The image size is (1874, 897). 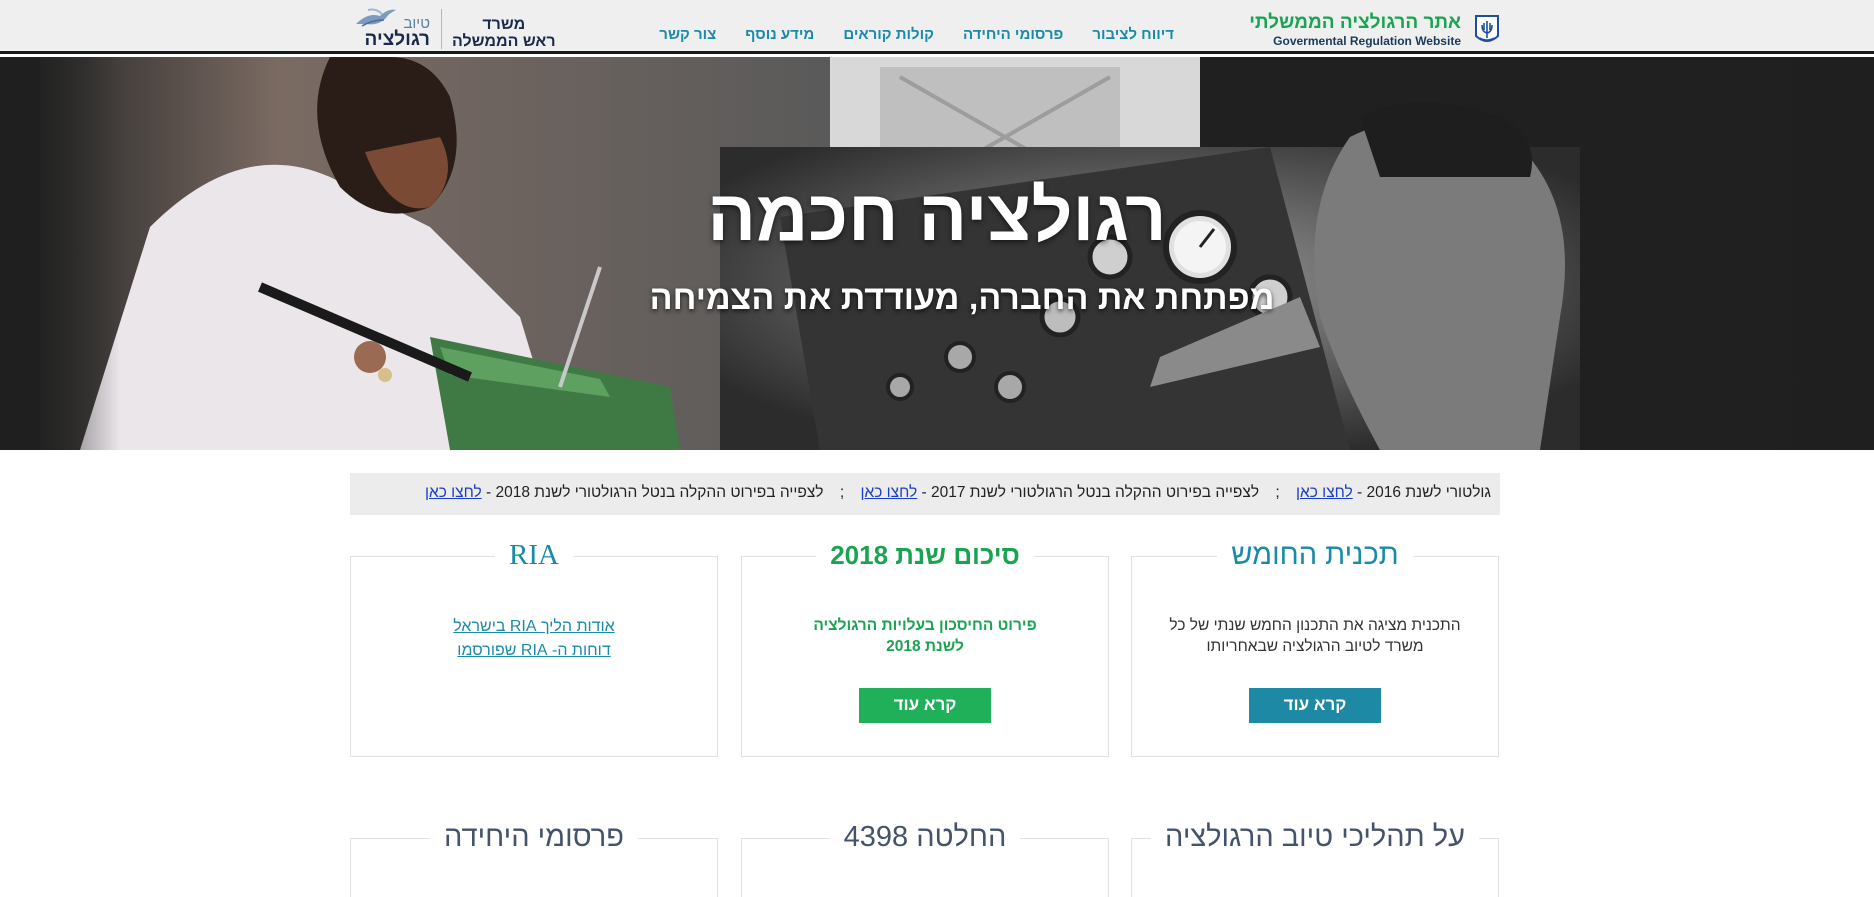 What do you see at coordinates (888, 492) in the screenshot?
I see `ticker-link-2017: לחצו כאן` at bounding box center [888, 492].